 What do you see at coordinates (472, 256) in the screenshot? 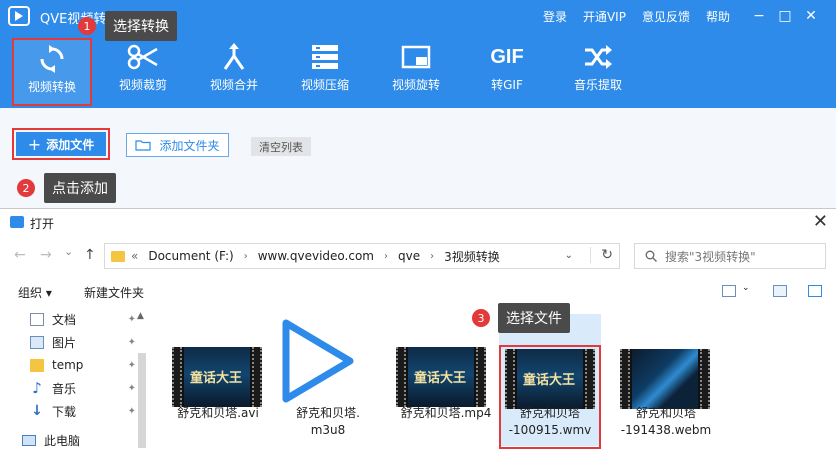
I see `address-segment: 3视频转换` at bounding box center [472, 256].